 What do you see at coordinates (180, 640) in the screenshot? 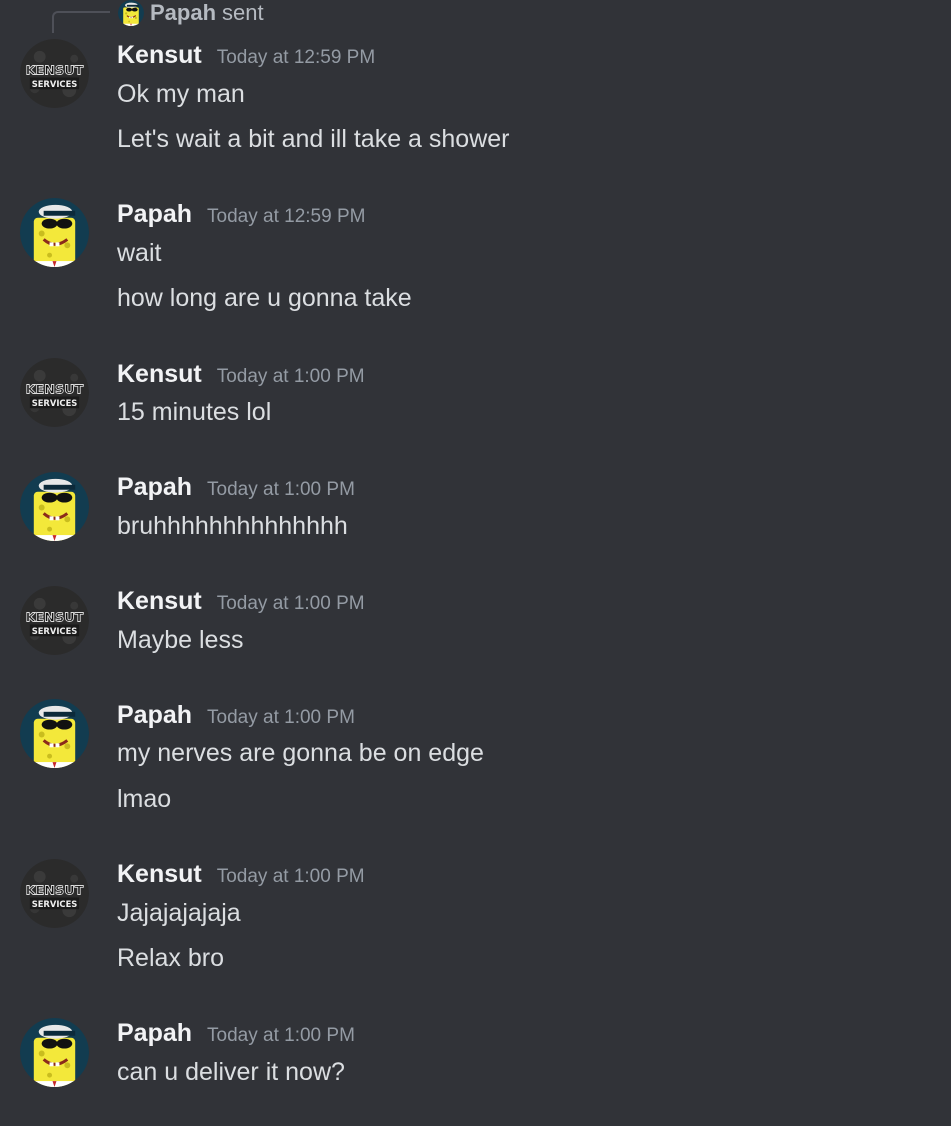
I see `message-text: Maybe less` at bounding box center [180, 640].